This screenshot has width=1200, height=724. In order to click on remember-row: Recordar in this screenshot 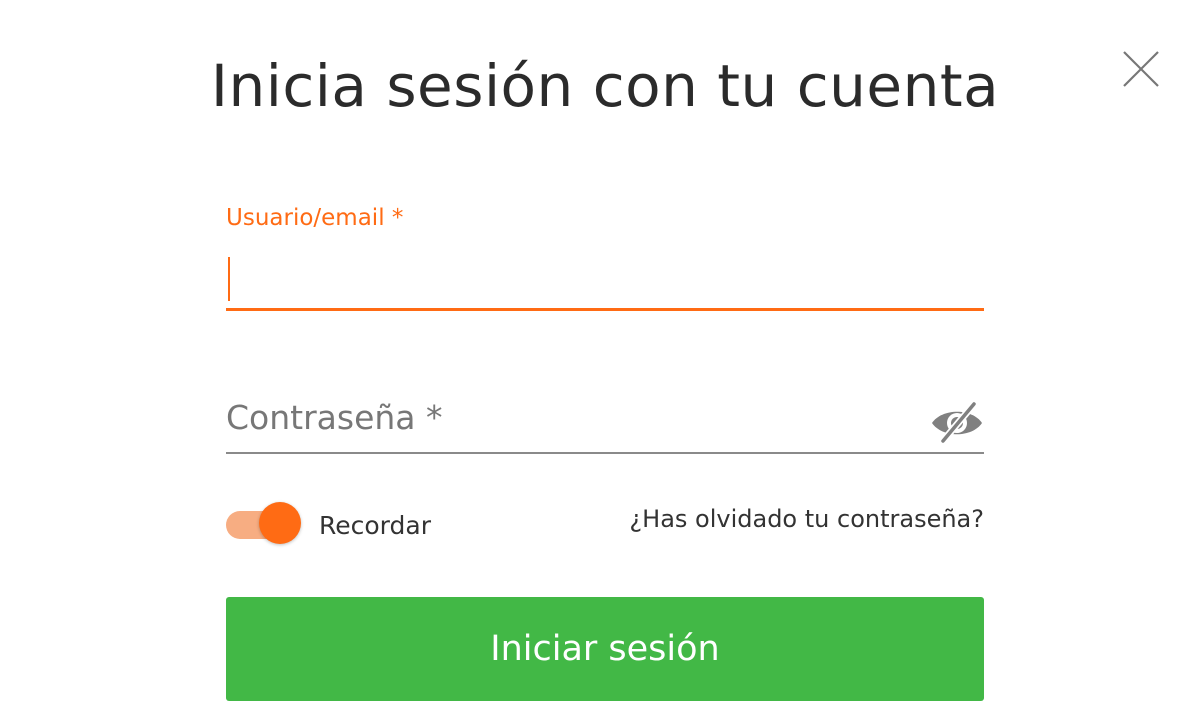, I will do `click(328, 525)`.